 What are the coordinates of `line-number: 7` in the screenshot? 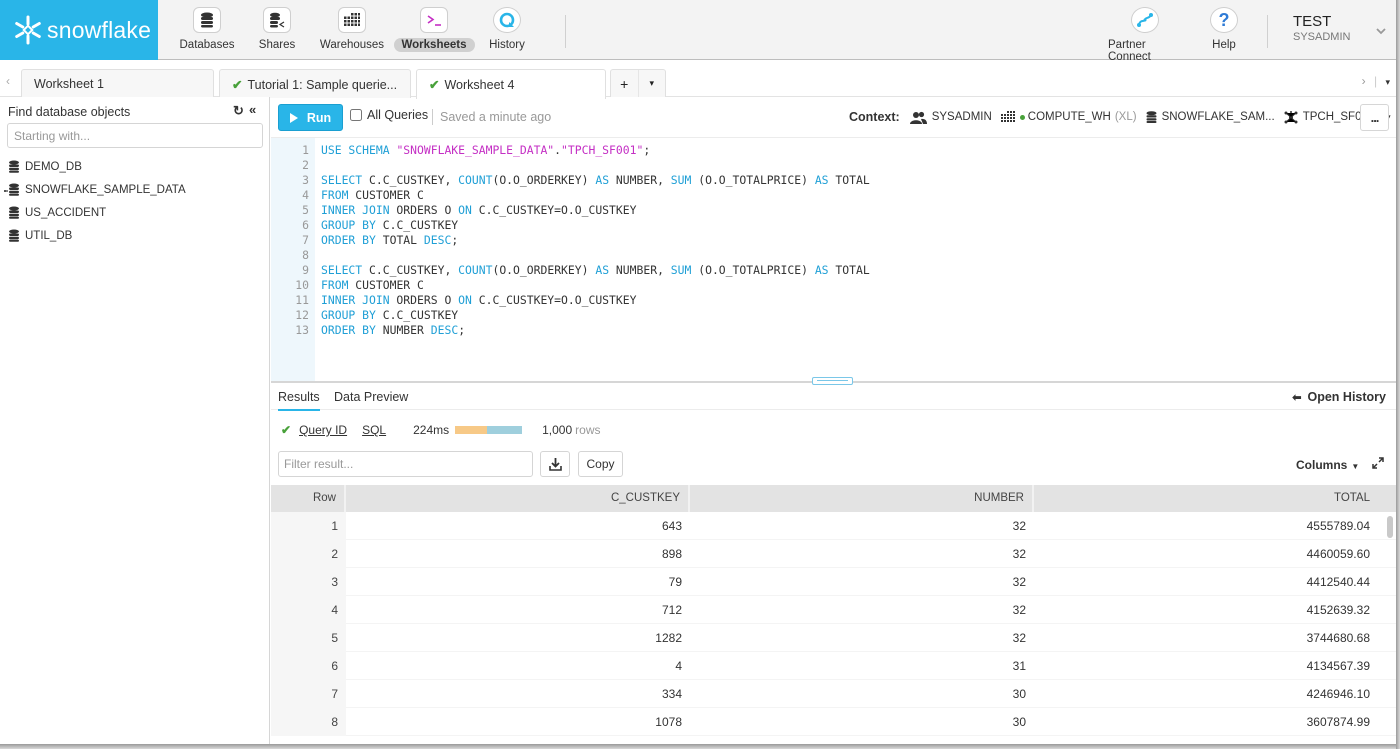 It's located at (305, 240).